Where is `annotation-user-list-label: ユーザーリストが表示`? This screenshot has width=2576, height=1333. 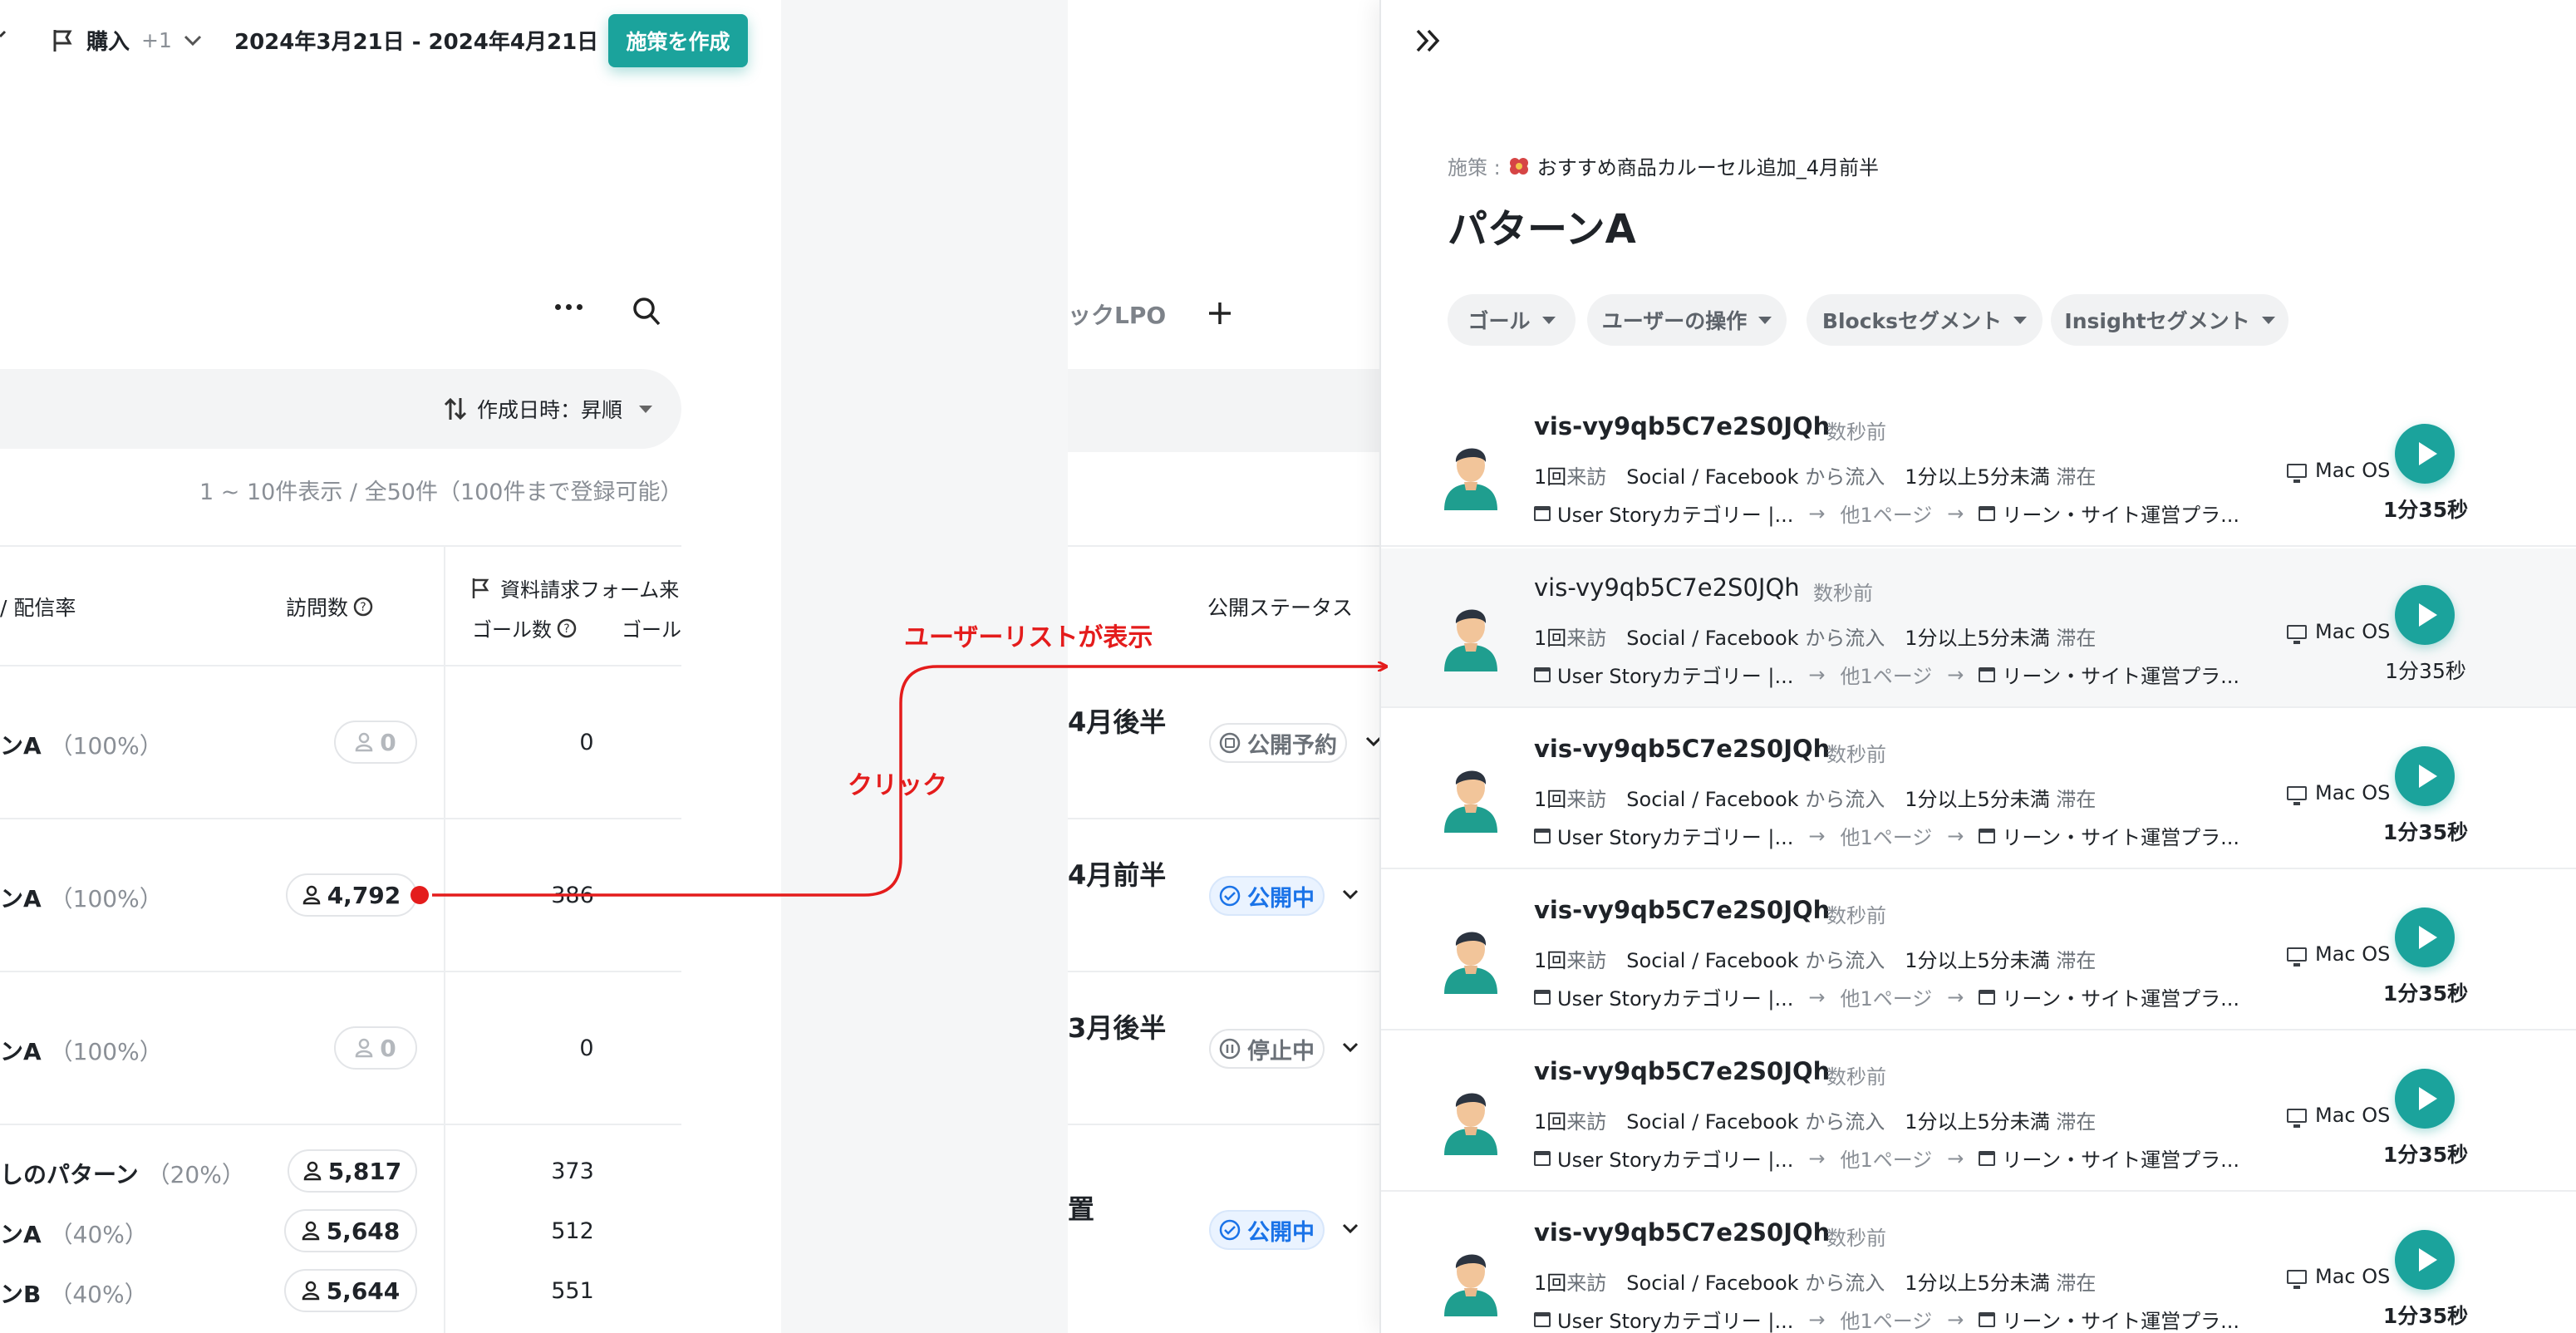
annotation-user-list-label: ユーザーリストが表示 is located at coordinates (1028, 637).